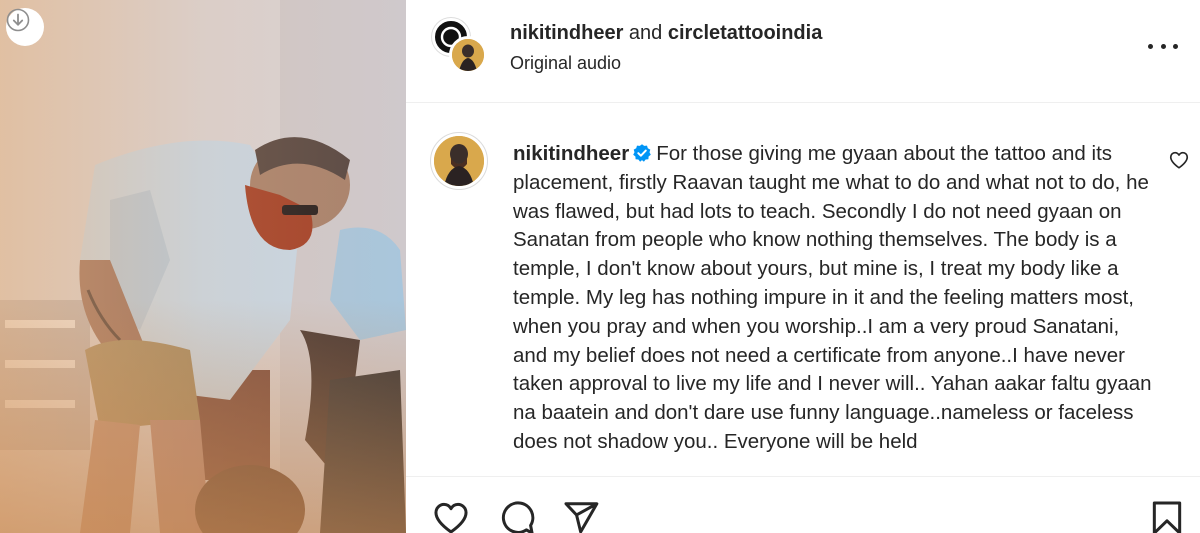 The height and width of the screenshot is (533, 1200). I want to click on author-link-nikitindheer: nikitindheer, so click(566, 33).